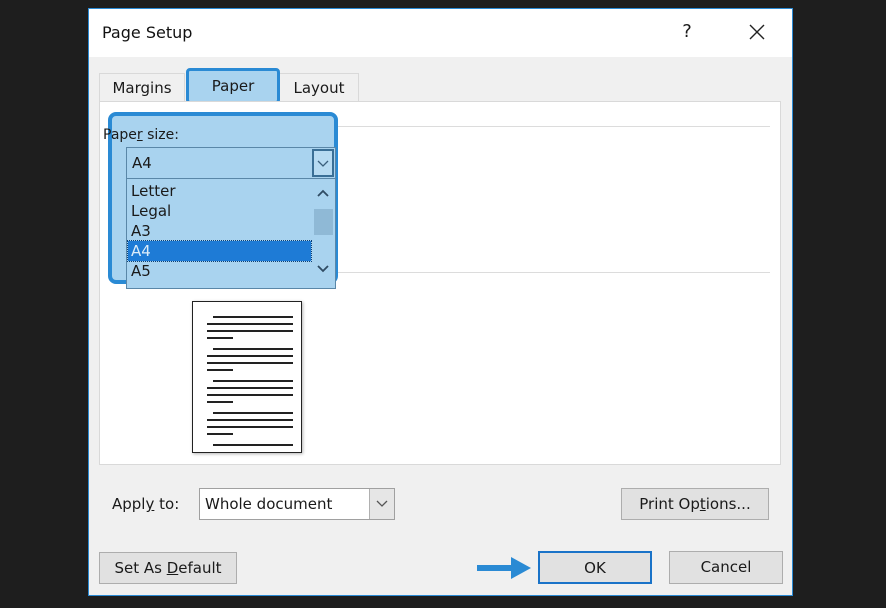 The height and width of the screenshot is (608, 886). Describe the element at coordinates (219, 191) in the screenshot. I see `list-item: Letter` at that location.